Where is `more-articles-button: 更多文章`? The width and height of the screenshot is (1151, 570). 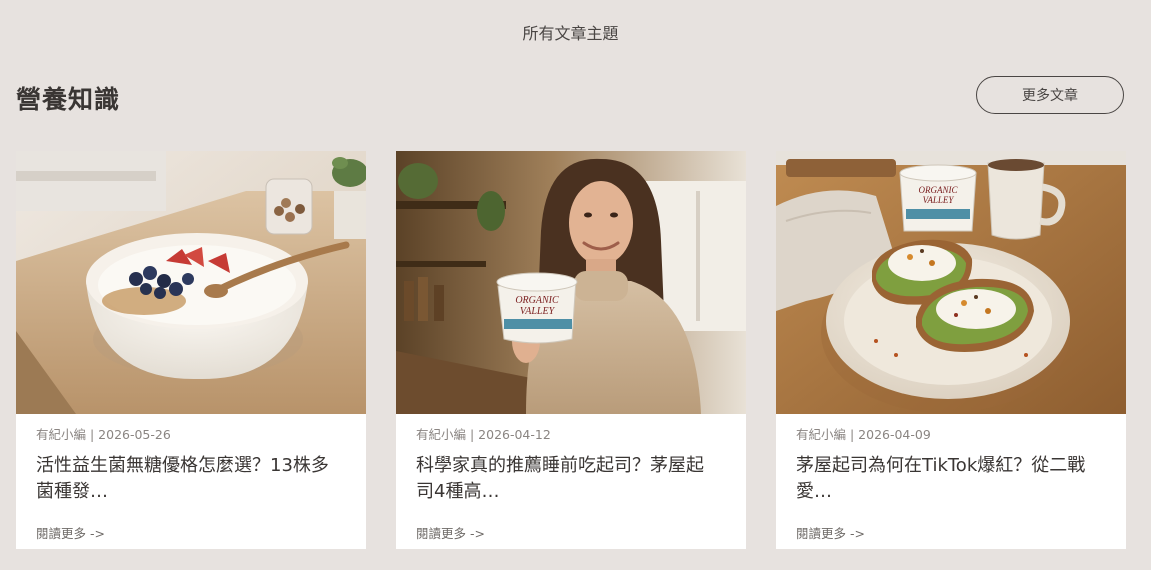
more-articles-button: 更多文章 is located at coordinates (1050, 95).